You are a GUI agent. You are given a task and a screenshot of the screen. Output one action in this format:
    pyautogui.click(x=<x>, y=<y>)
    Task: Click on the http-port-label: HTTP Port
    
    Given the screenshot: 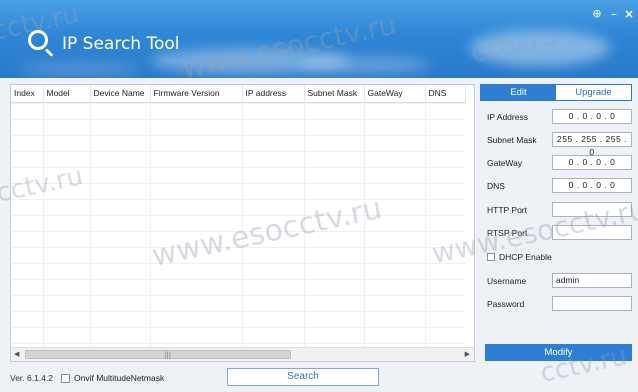 What is the action you would take?
    pyautogui.click(x=507, y=209)
    